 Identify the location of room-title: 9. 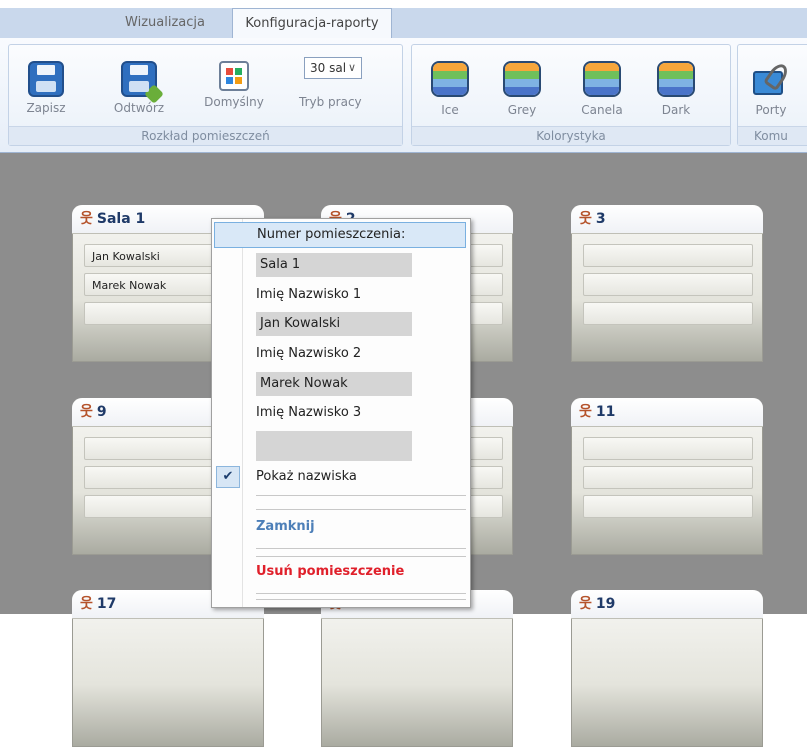
(101, 412).